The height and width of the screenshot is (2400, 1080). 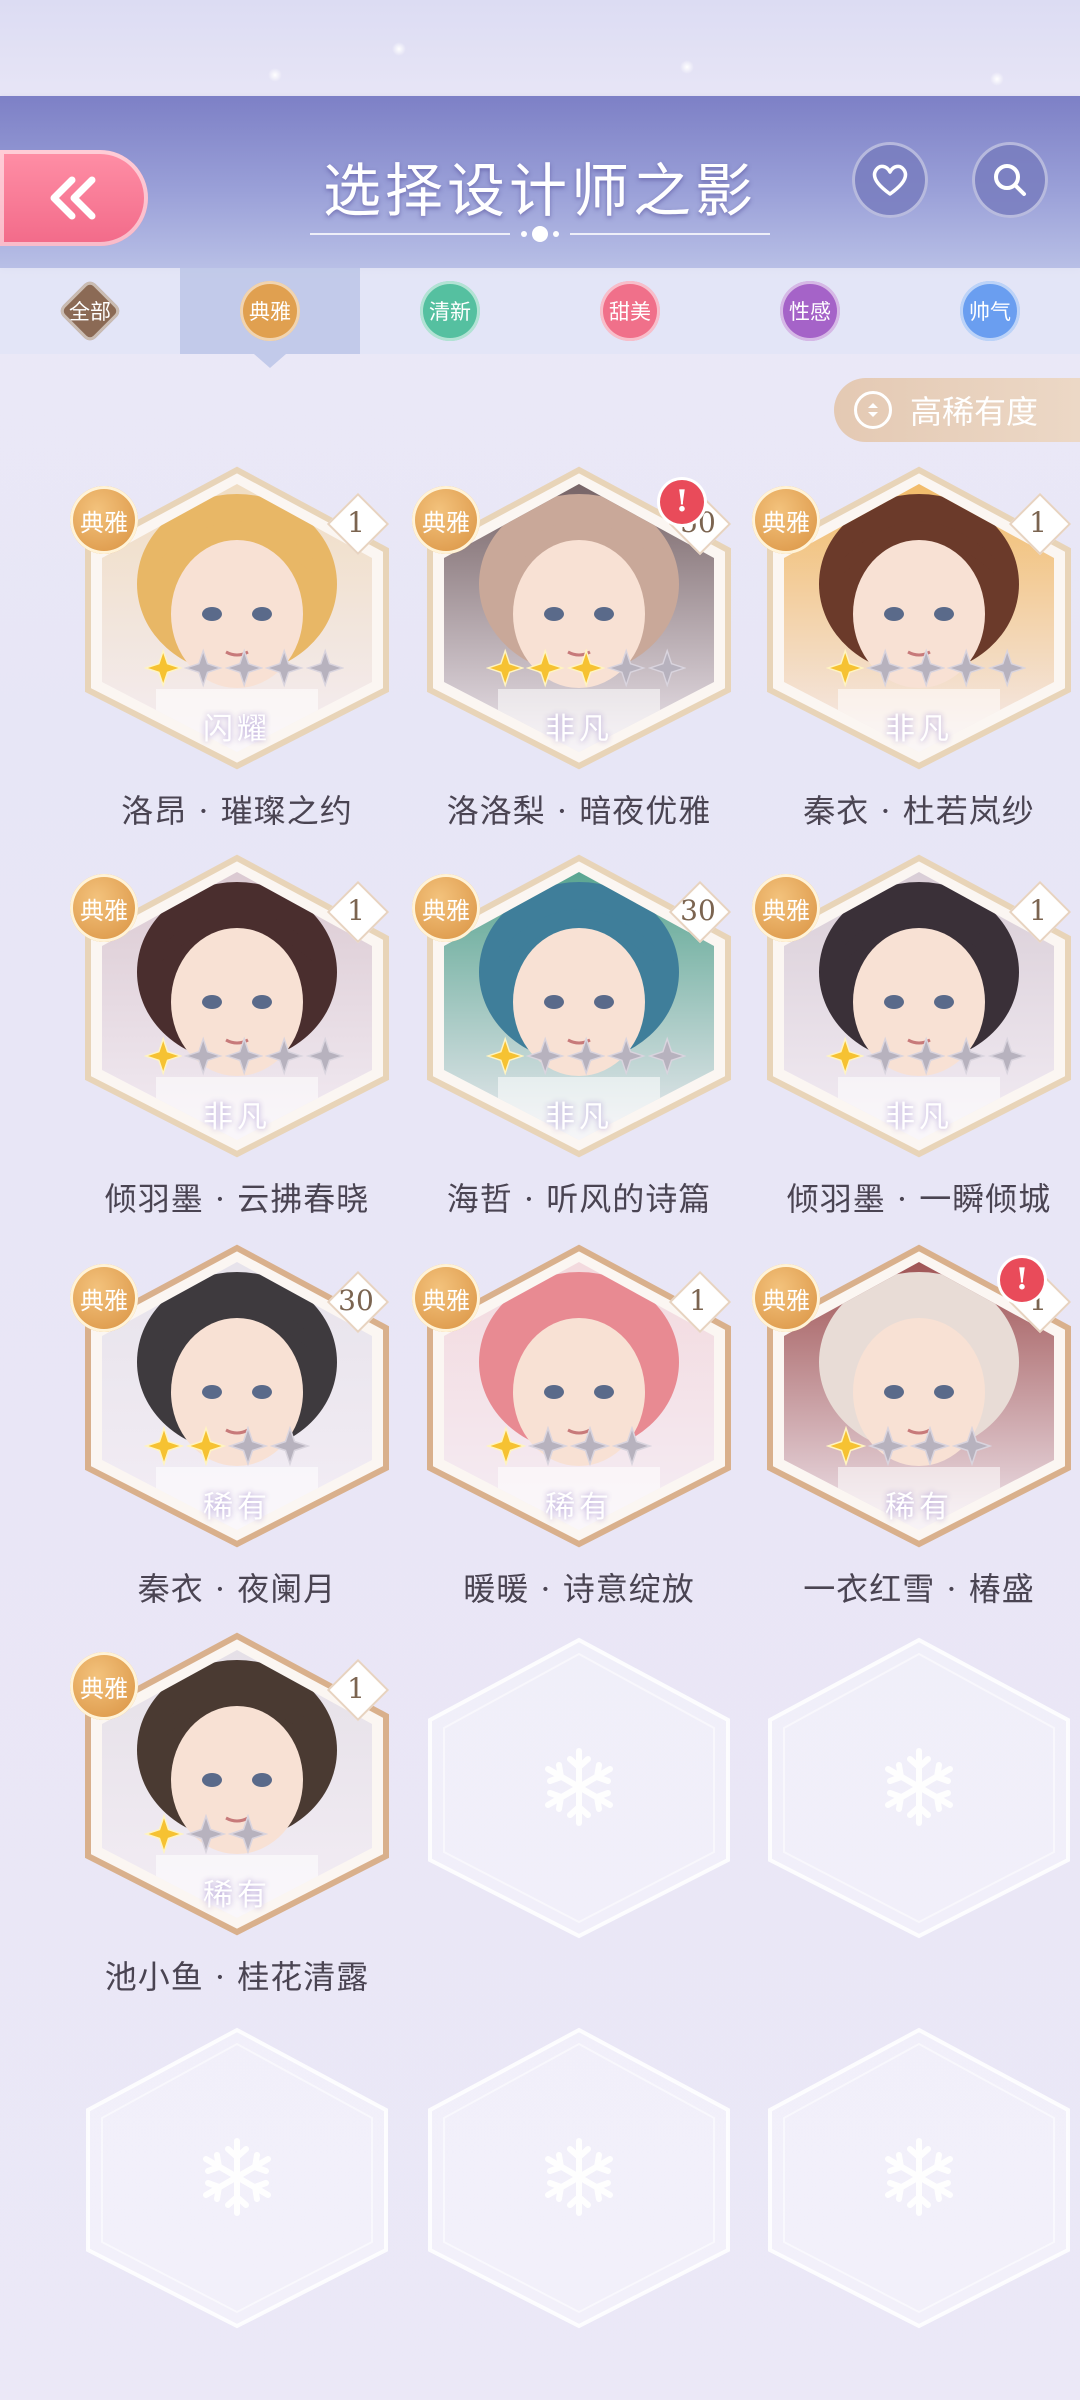 I want to click on favorite-button, so click(x=890, y=180).